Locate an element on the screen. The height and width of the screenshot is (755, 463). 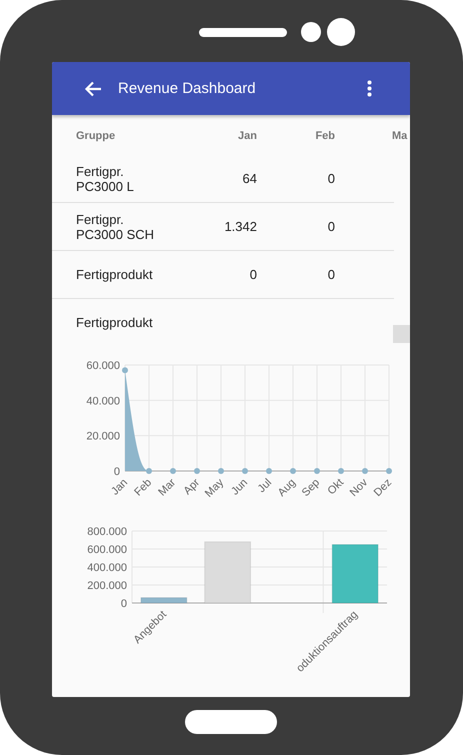
axis-tick-label: 60.000 is located at coordinates (103, 366).